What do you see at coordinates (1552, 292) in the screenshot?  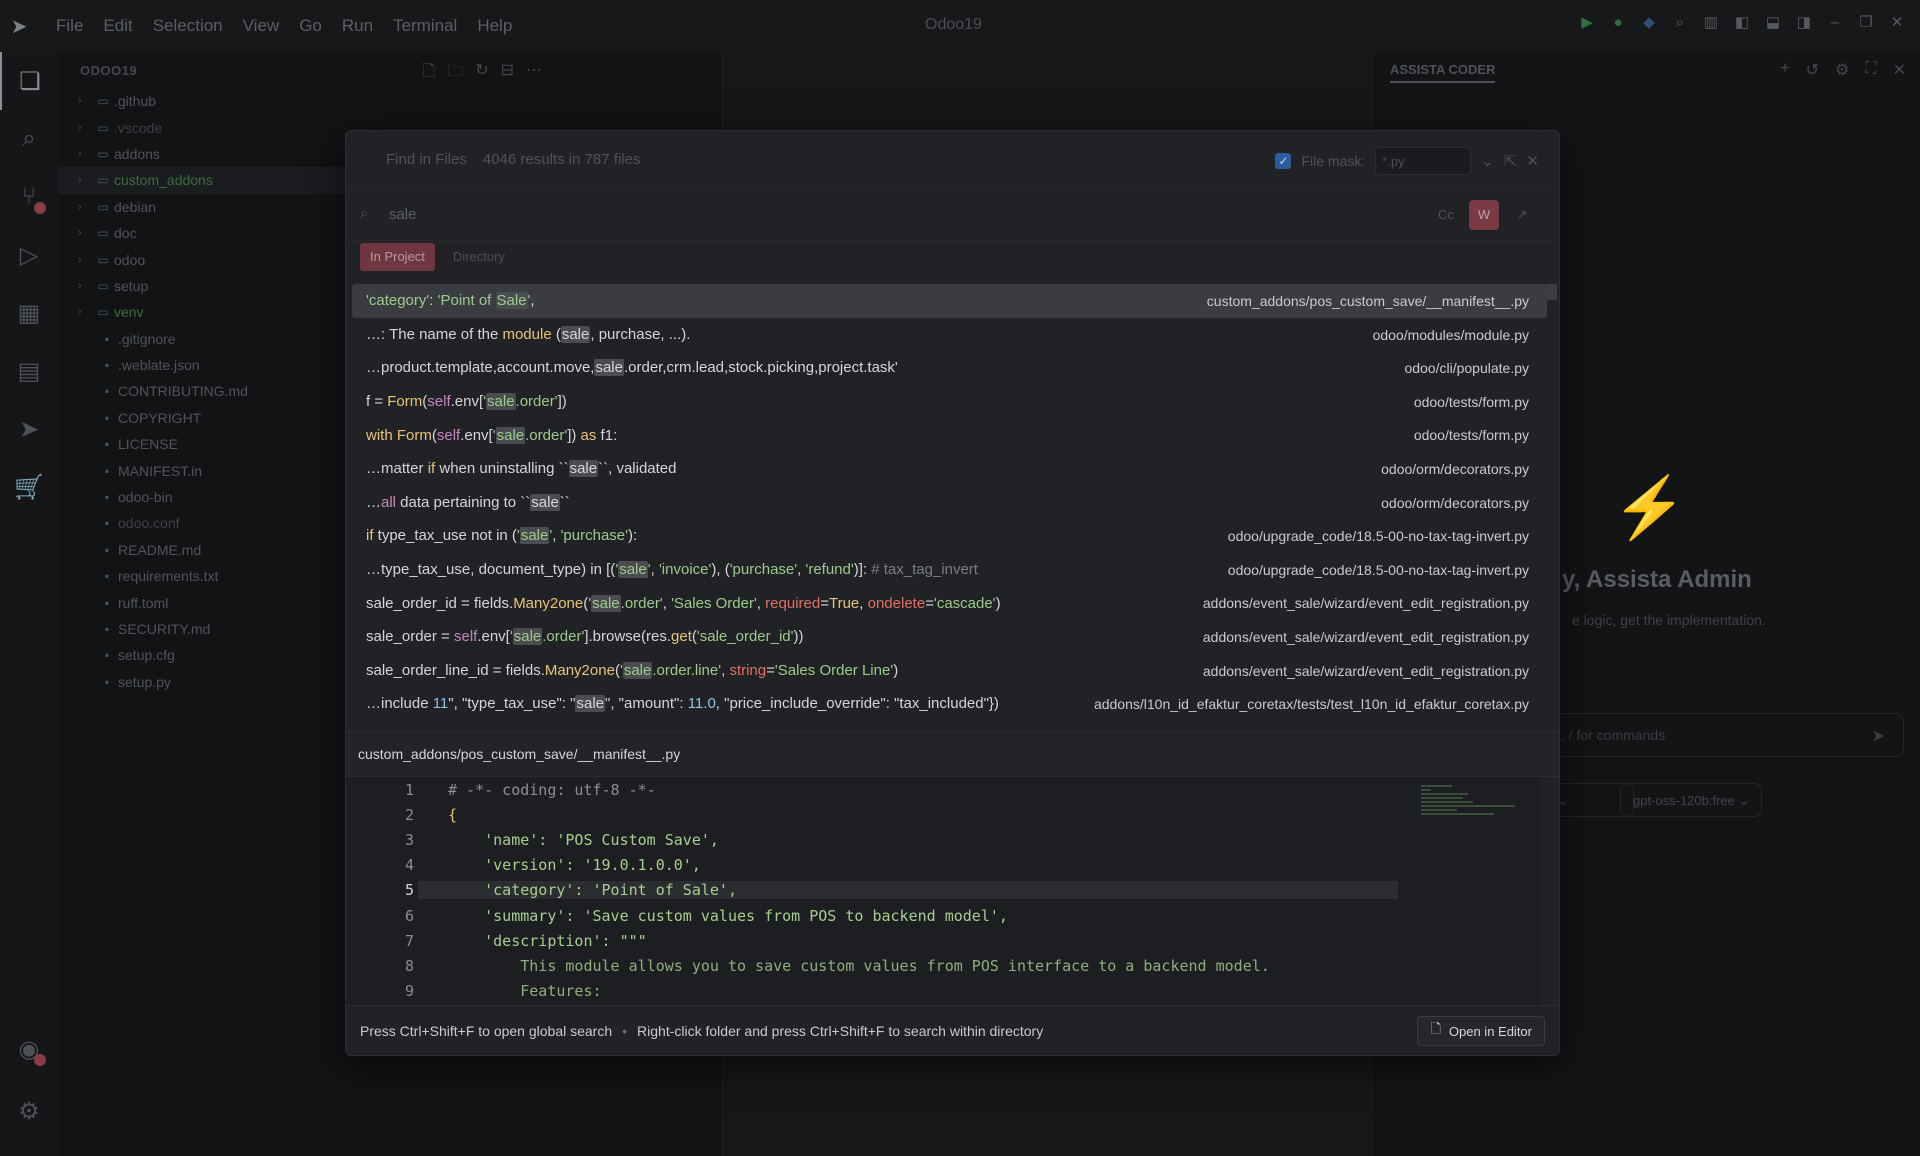 I see `results-scrollbar` at bounding box center [1552, 292].